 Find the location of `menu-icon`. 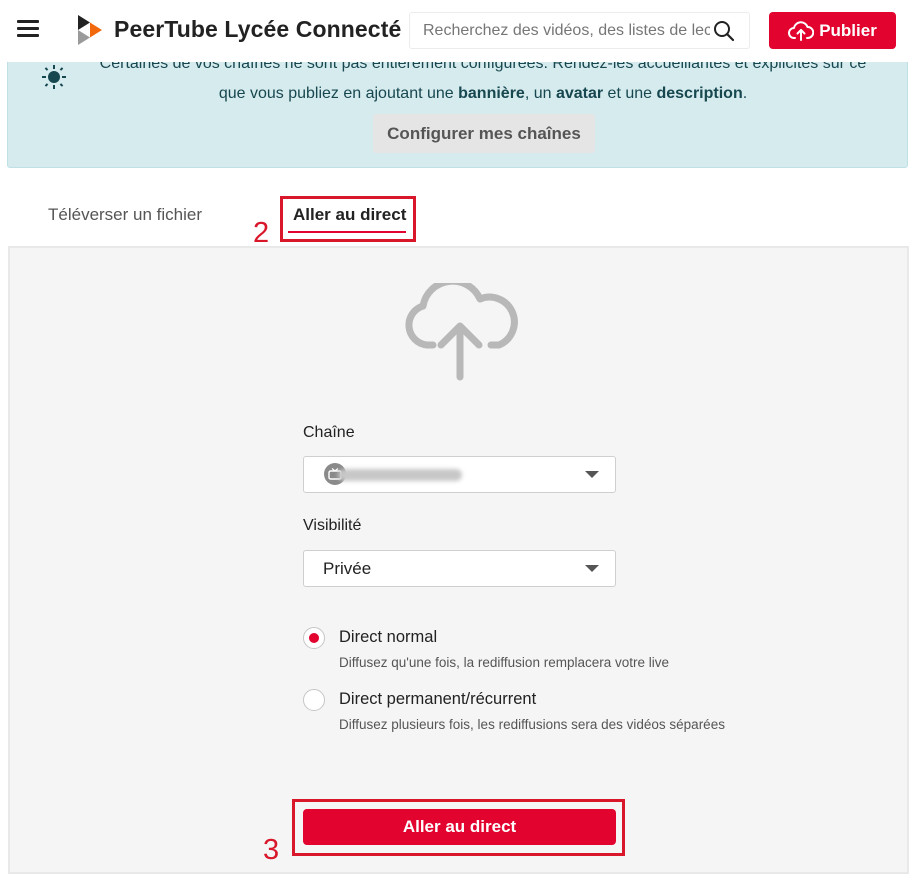

menu-icon is located at coordinates (28, 29).